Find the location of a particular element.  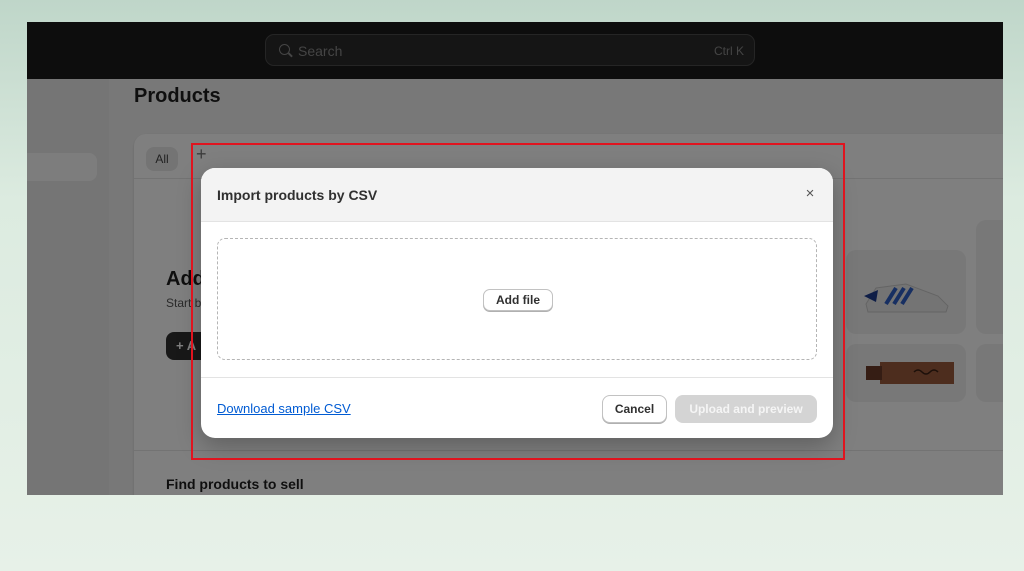

add-file-button: Add file is located at coordinates (518, 300).